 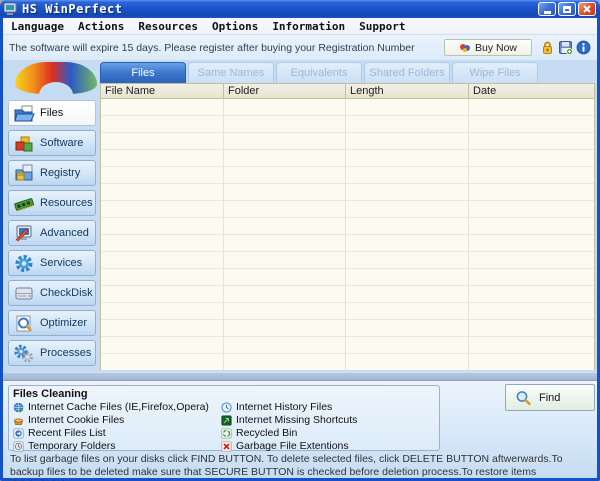 I want to click on close-icon, so click(x=587, y=9).